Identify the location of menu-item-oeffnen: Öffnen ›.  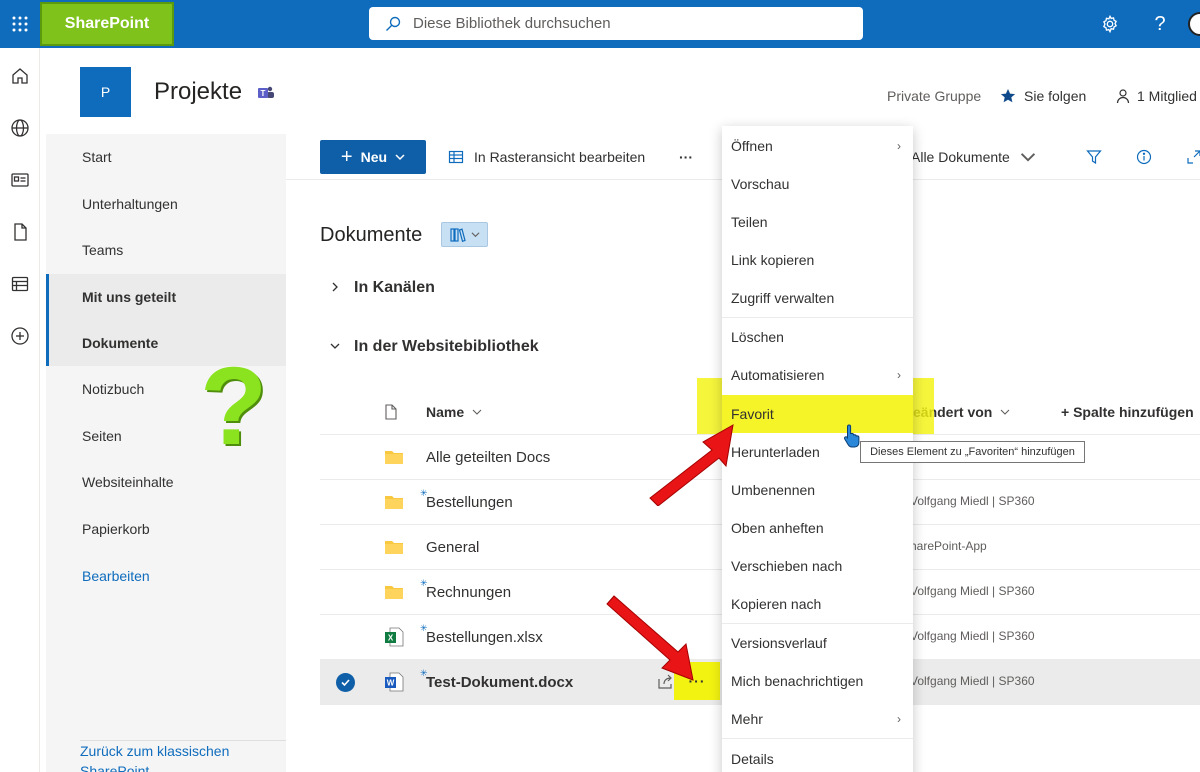
(817, 146).